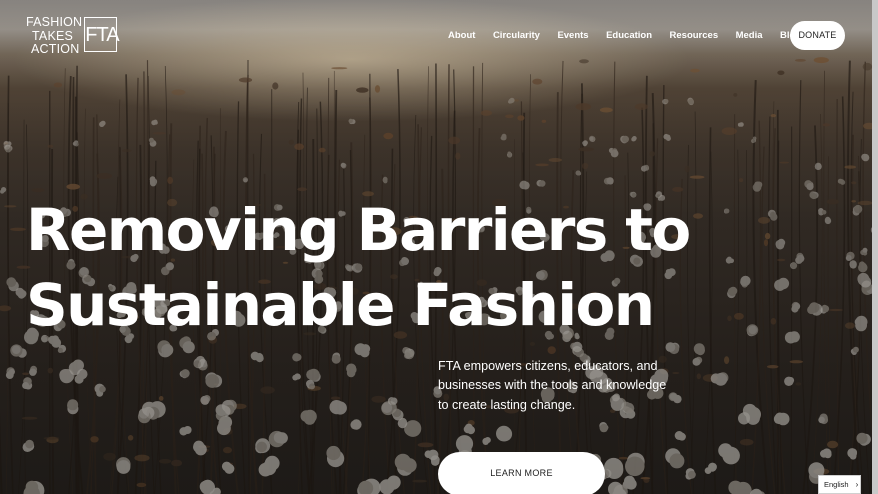 The width and height of the screenshot is (878, 494). I want to click on logo-mark: FTA, so click(102, 34).